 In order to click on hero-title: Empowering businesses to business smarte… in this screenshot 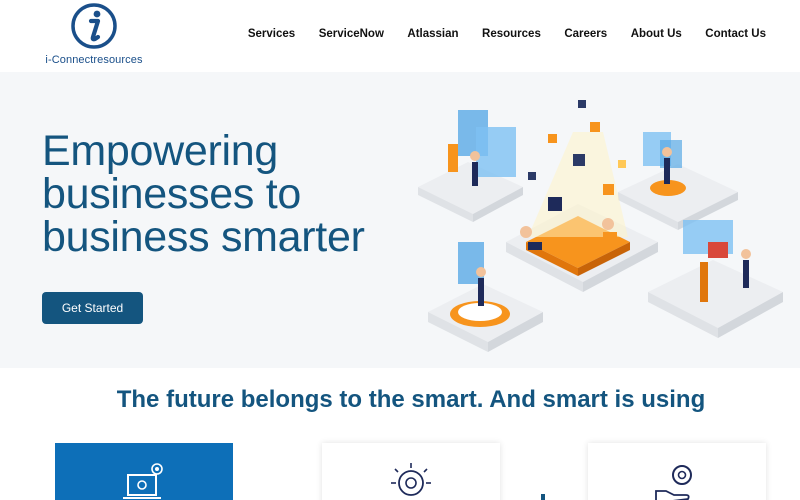, I will do `click(203, 194)`.